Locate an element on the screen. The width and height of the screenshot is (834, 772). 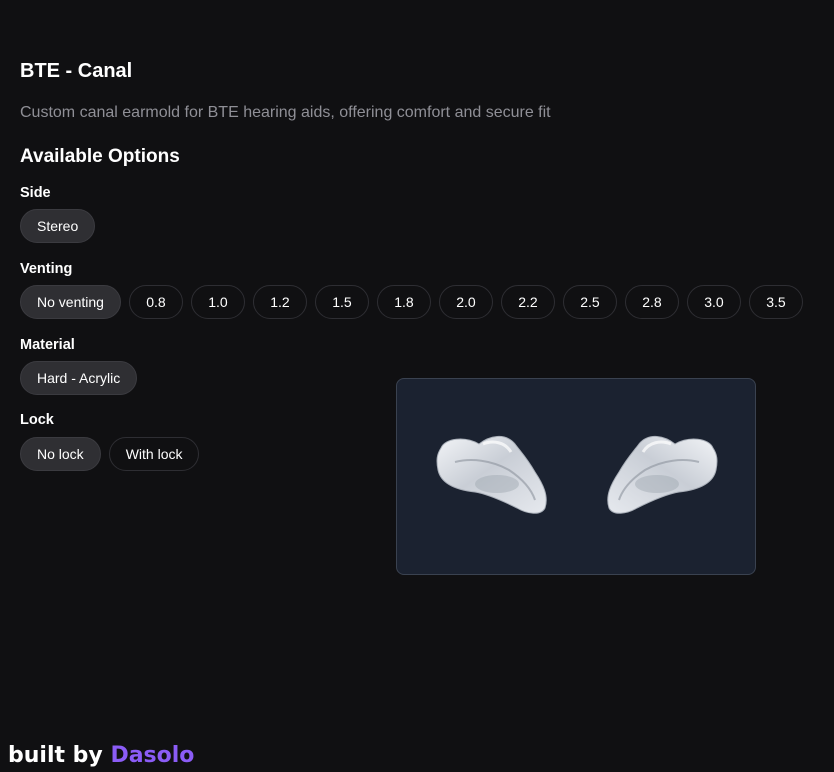
earmold-preview is located at coordinates (576, 476).